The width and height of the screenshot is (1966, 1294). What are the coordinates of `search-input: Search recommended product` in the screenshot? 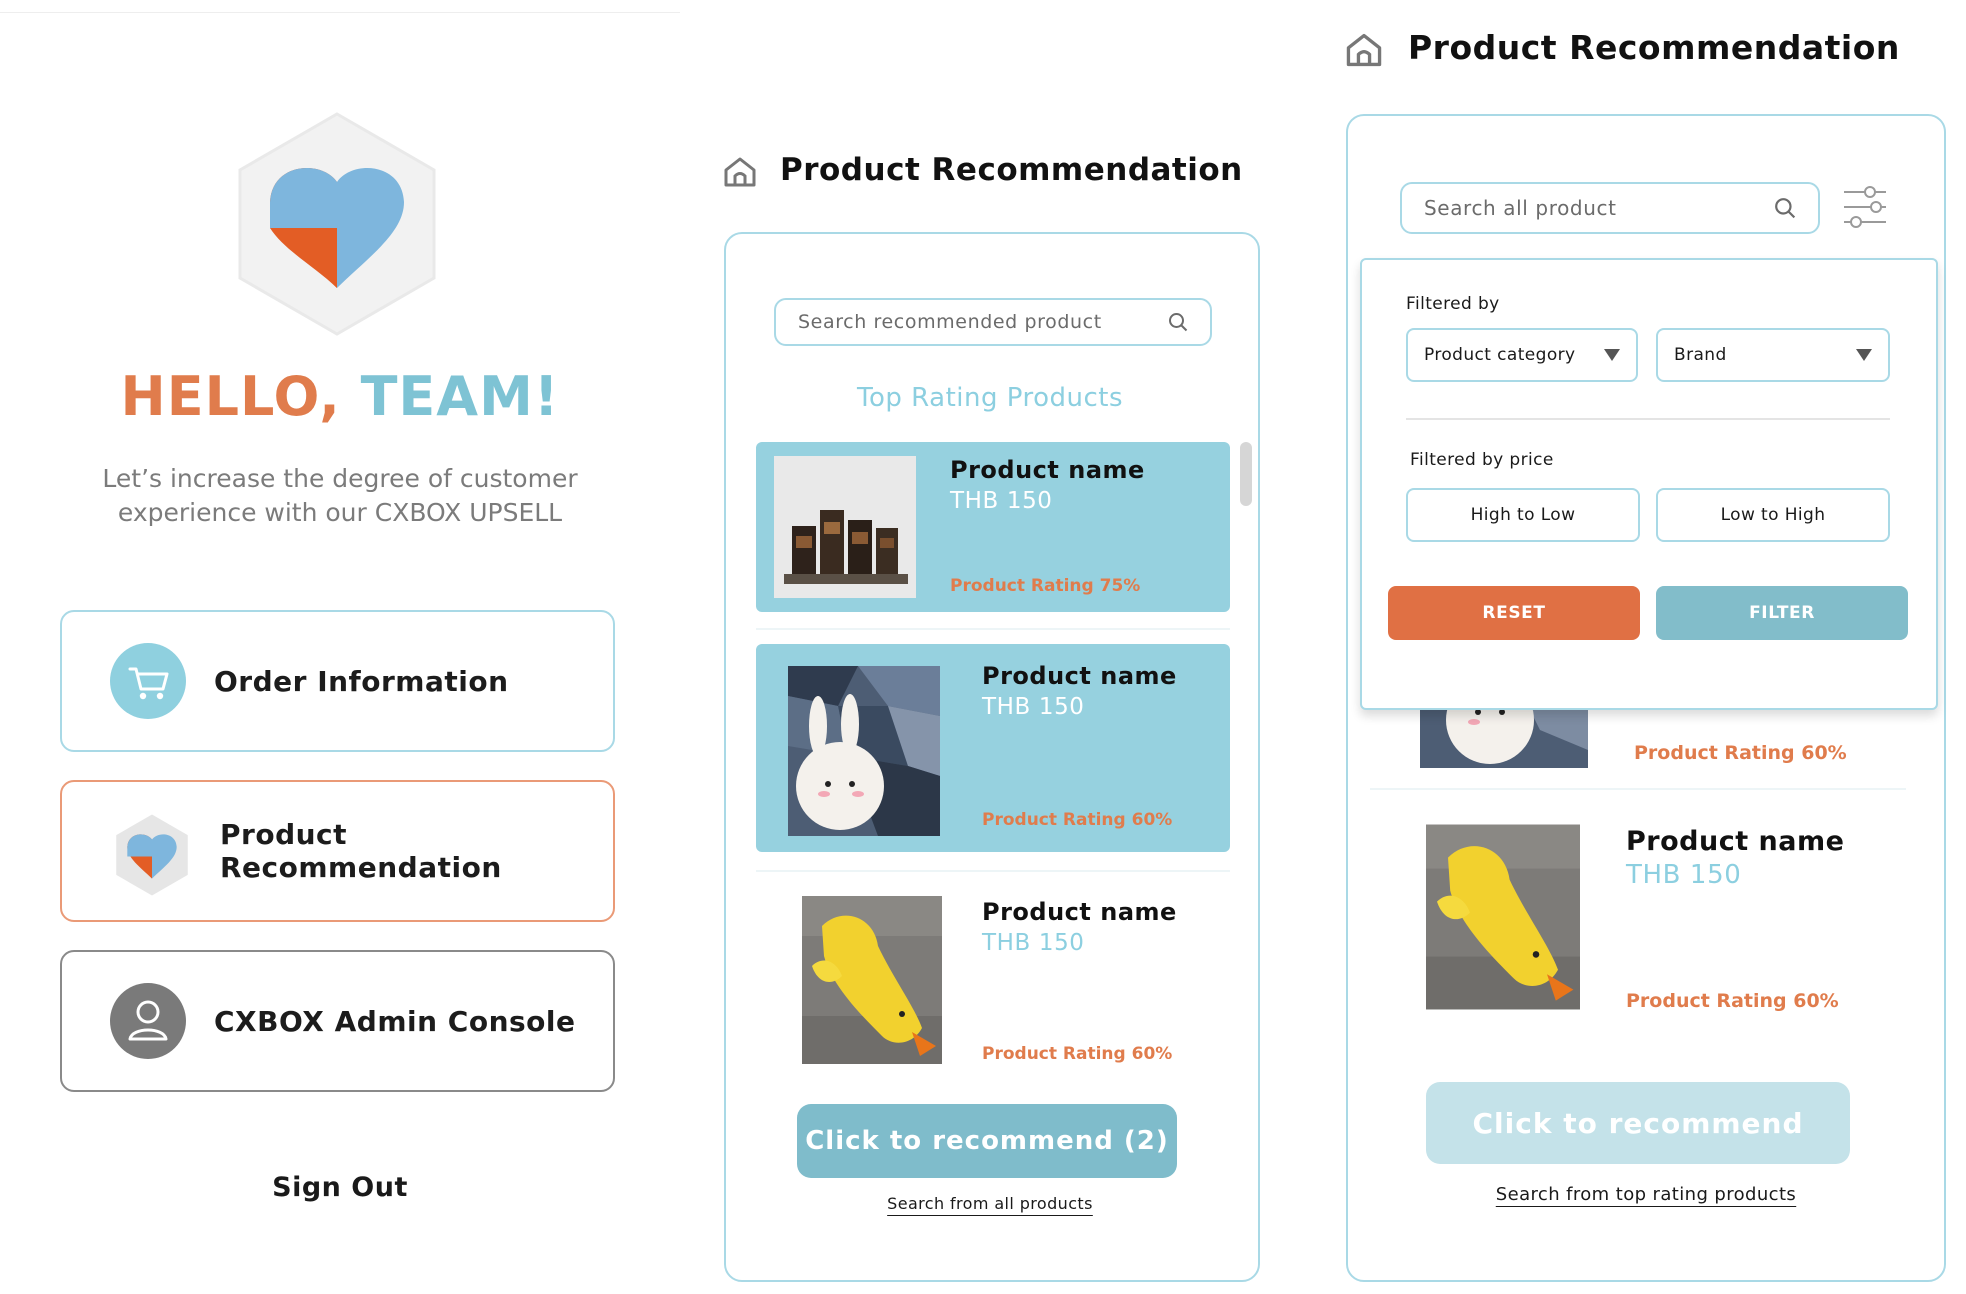 It's located at (993, 322).